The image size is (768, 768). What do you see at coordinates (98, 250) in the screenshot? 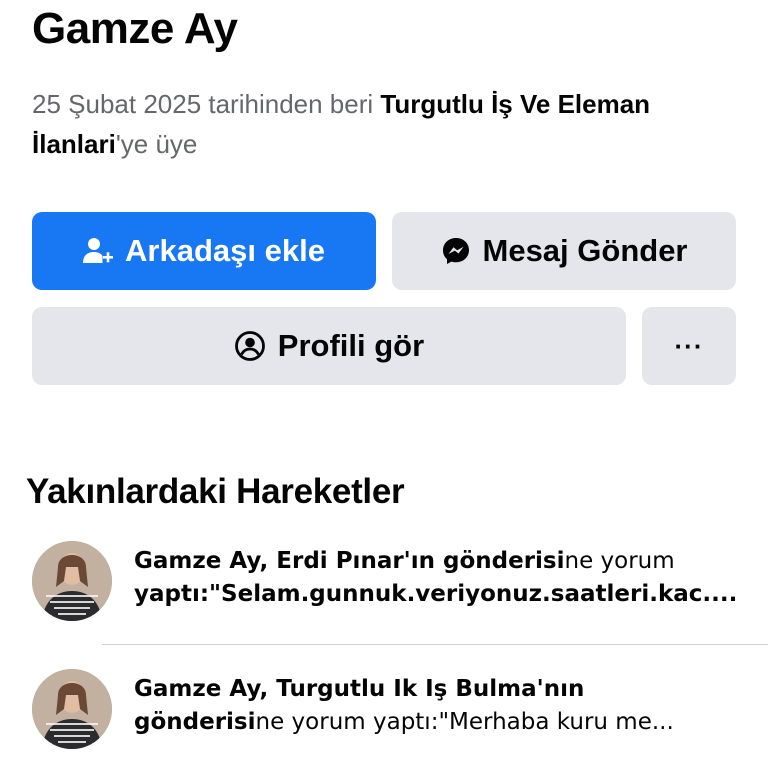
I see `person-plus-icon` at bounding box center [98, 250].